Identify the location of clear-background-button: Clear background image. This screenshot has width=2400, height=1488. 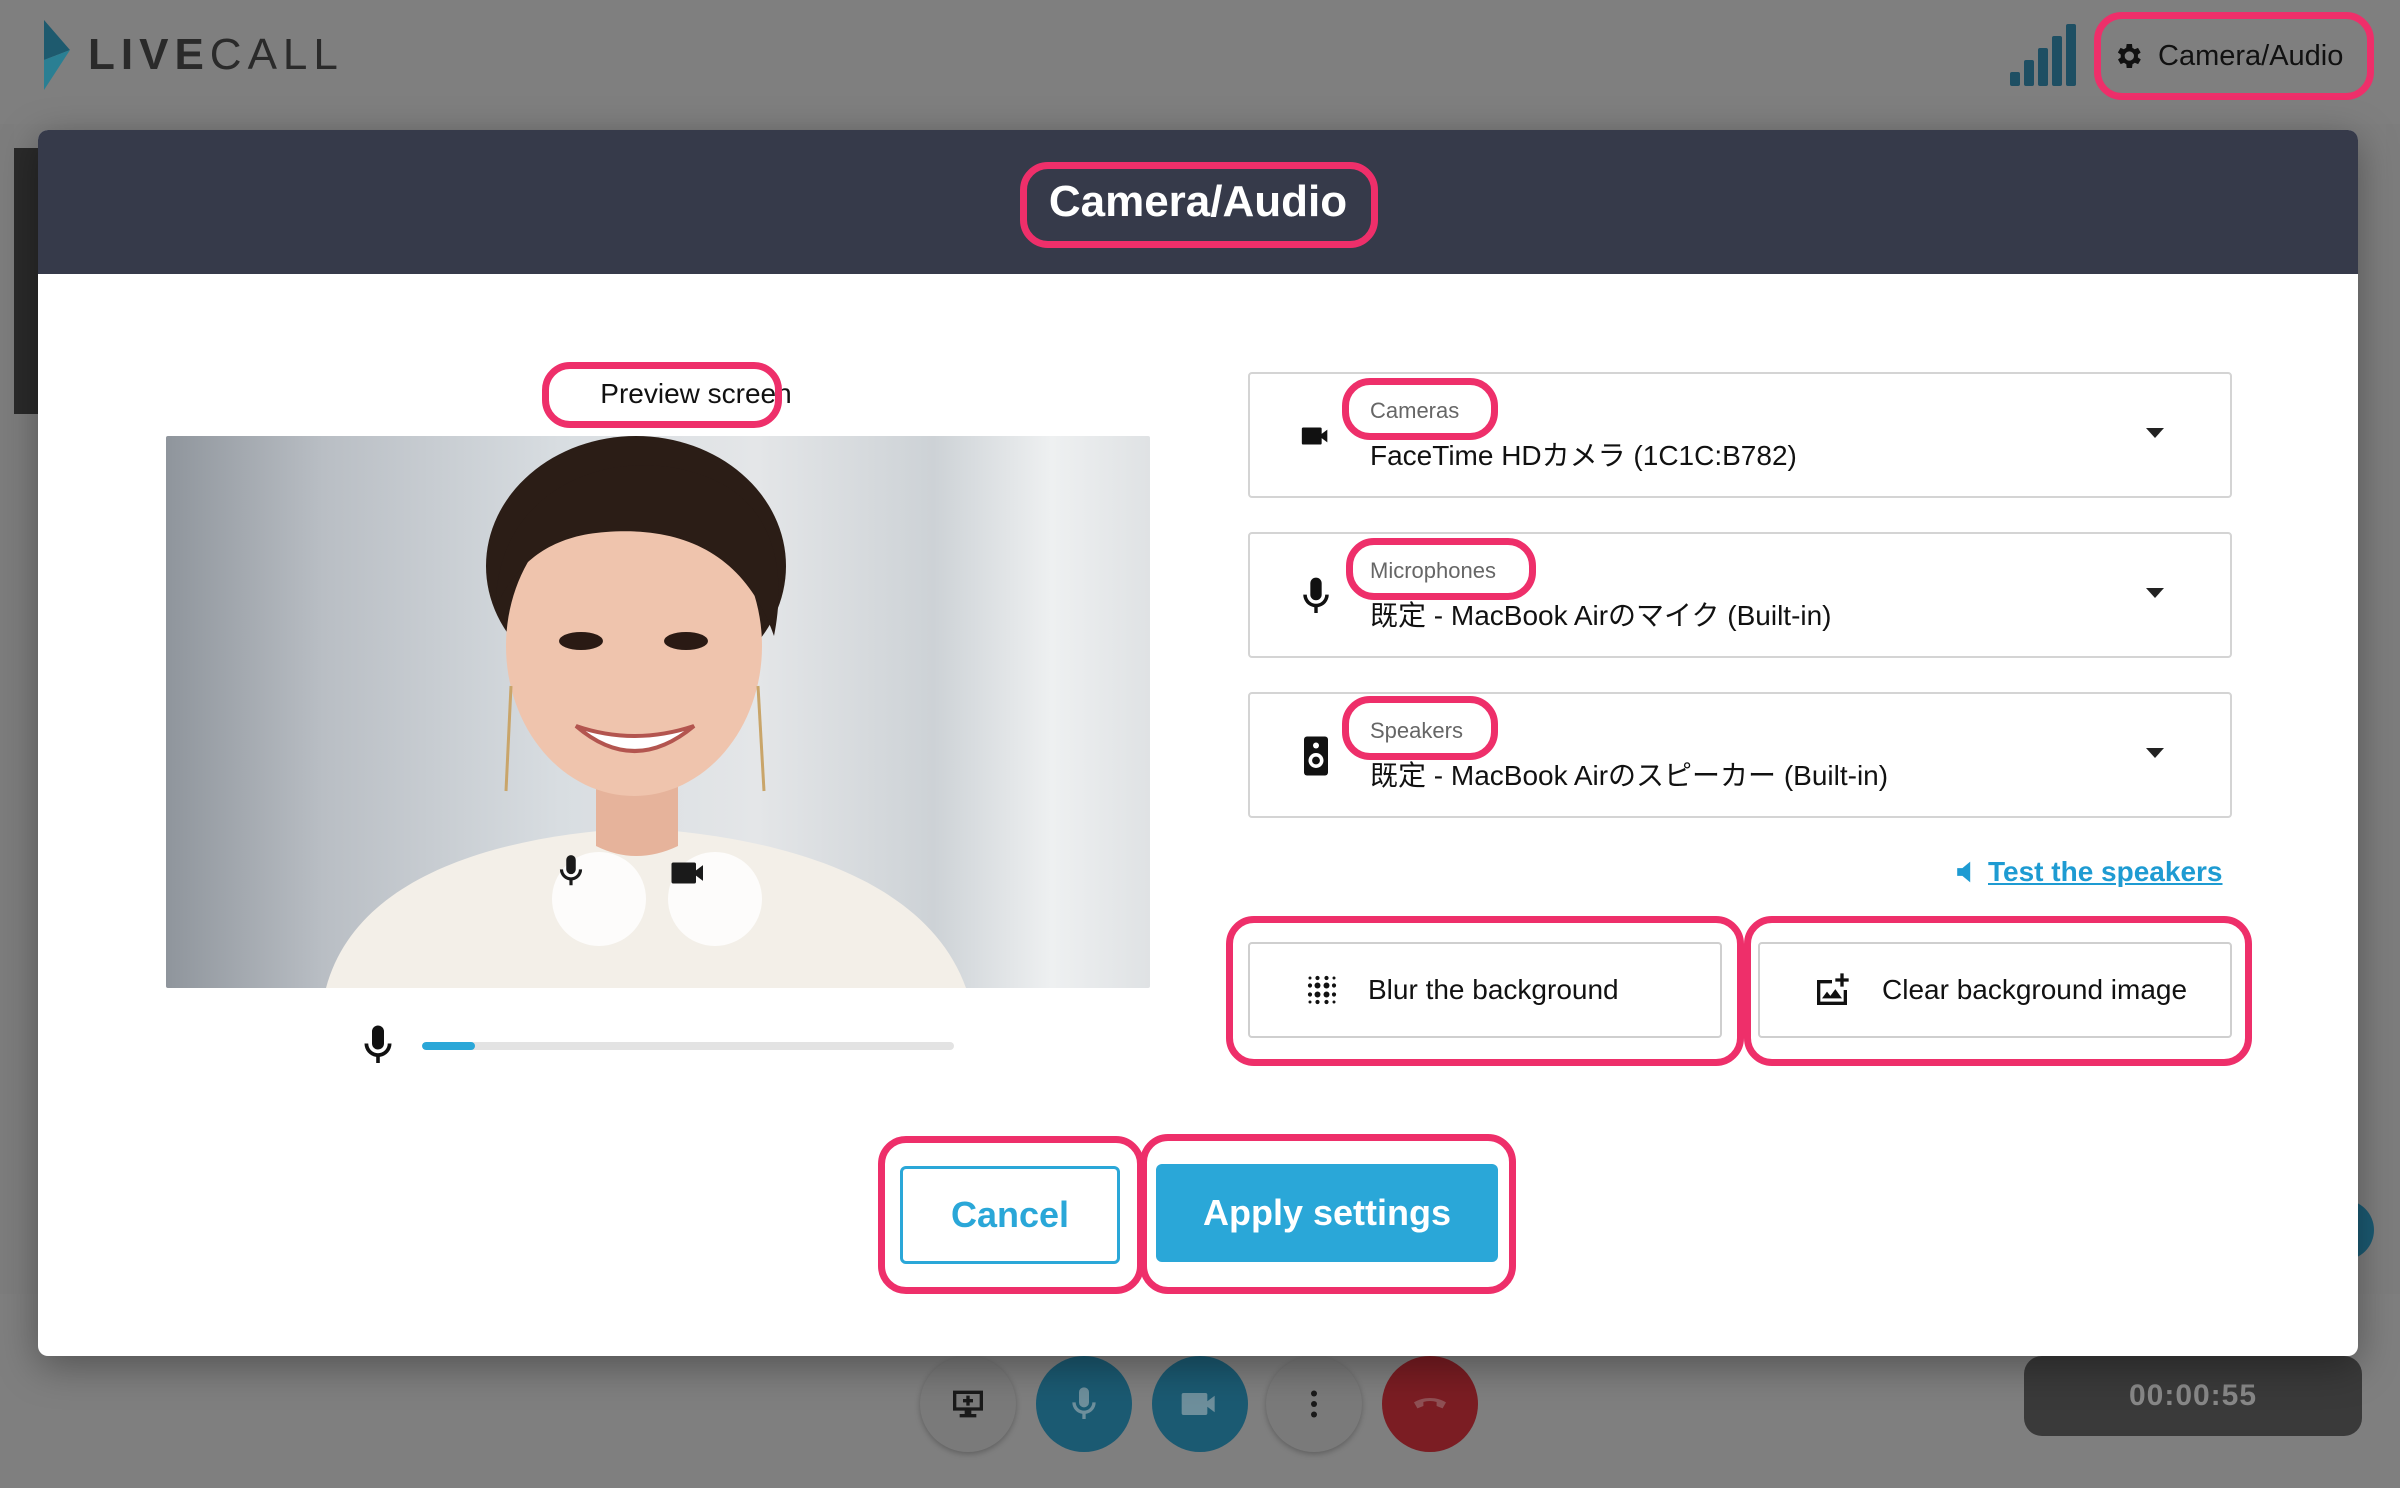
(1995, 990).